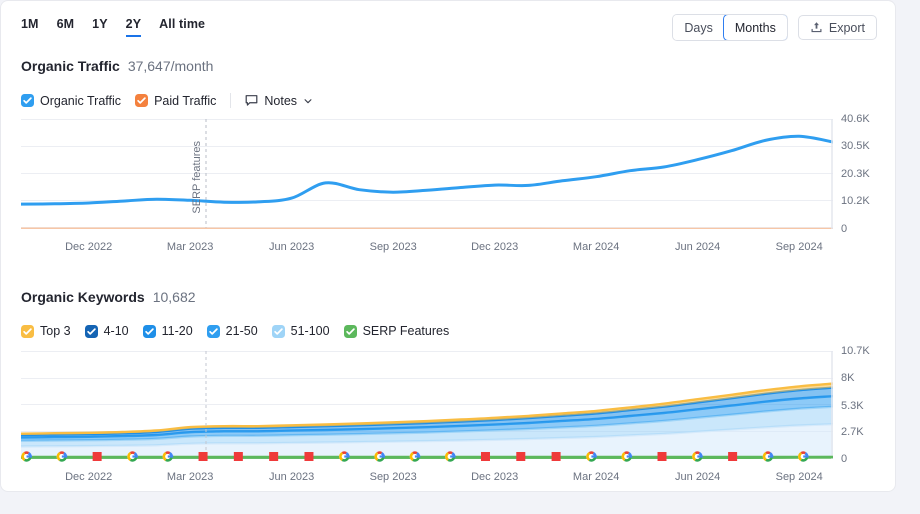  Describe the element at coordinates (66, 27) in the screenshot. I see `range-tab-6m: 6M` at that location.